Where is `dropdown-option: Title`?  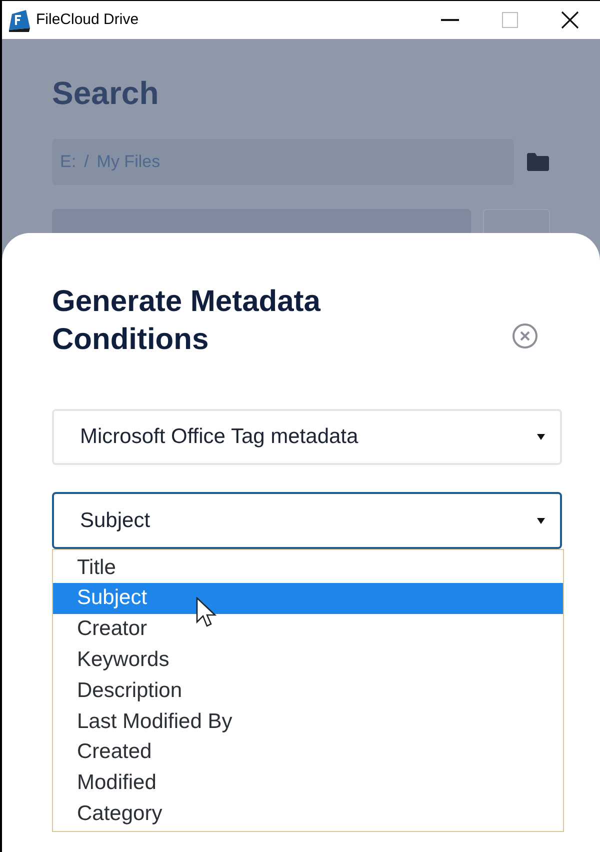
dropdown-option: Title is located at coordinates (308, 567).